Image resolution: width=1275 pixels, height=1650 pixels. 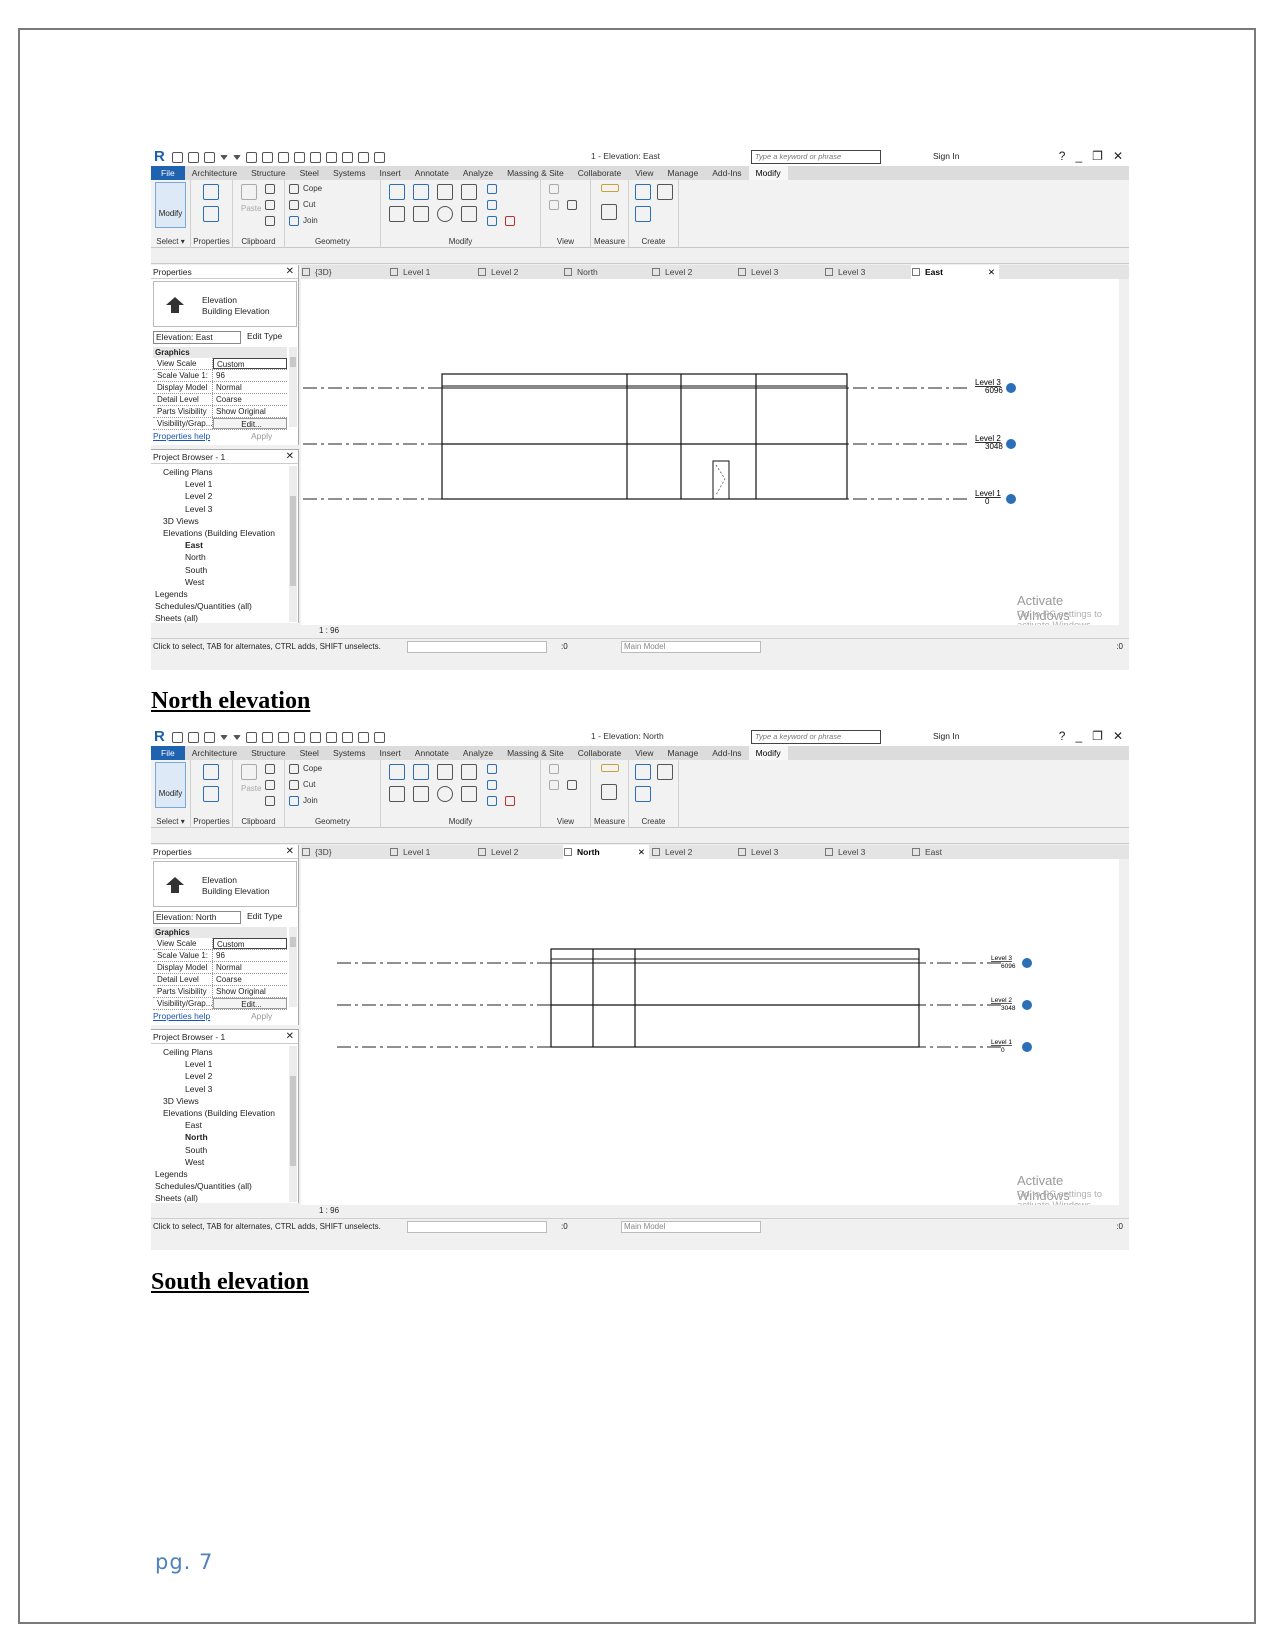 What do you see at coordinates (168, 173) in the screenshot?
I see `ribbon-tab-file: File` at bounding box center [168, 173].